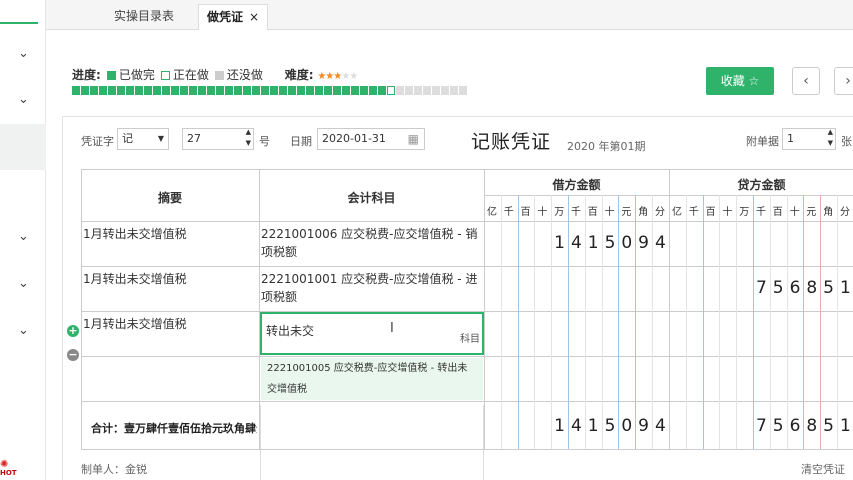 The width and height of the screenshot is (853, 480). Describe the element at coordinates (301, 141) in the screenshot. I see `date-label: 日期` at that location.